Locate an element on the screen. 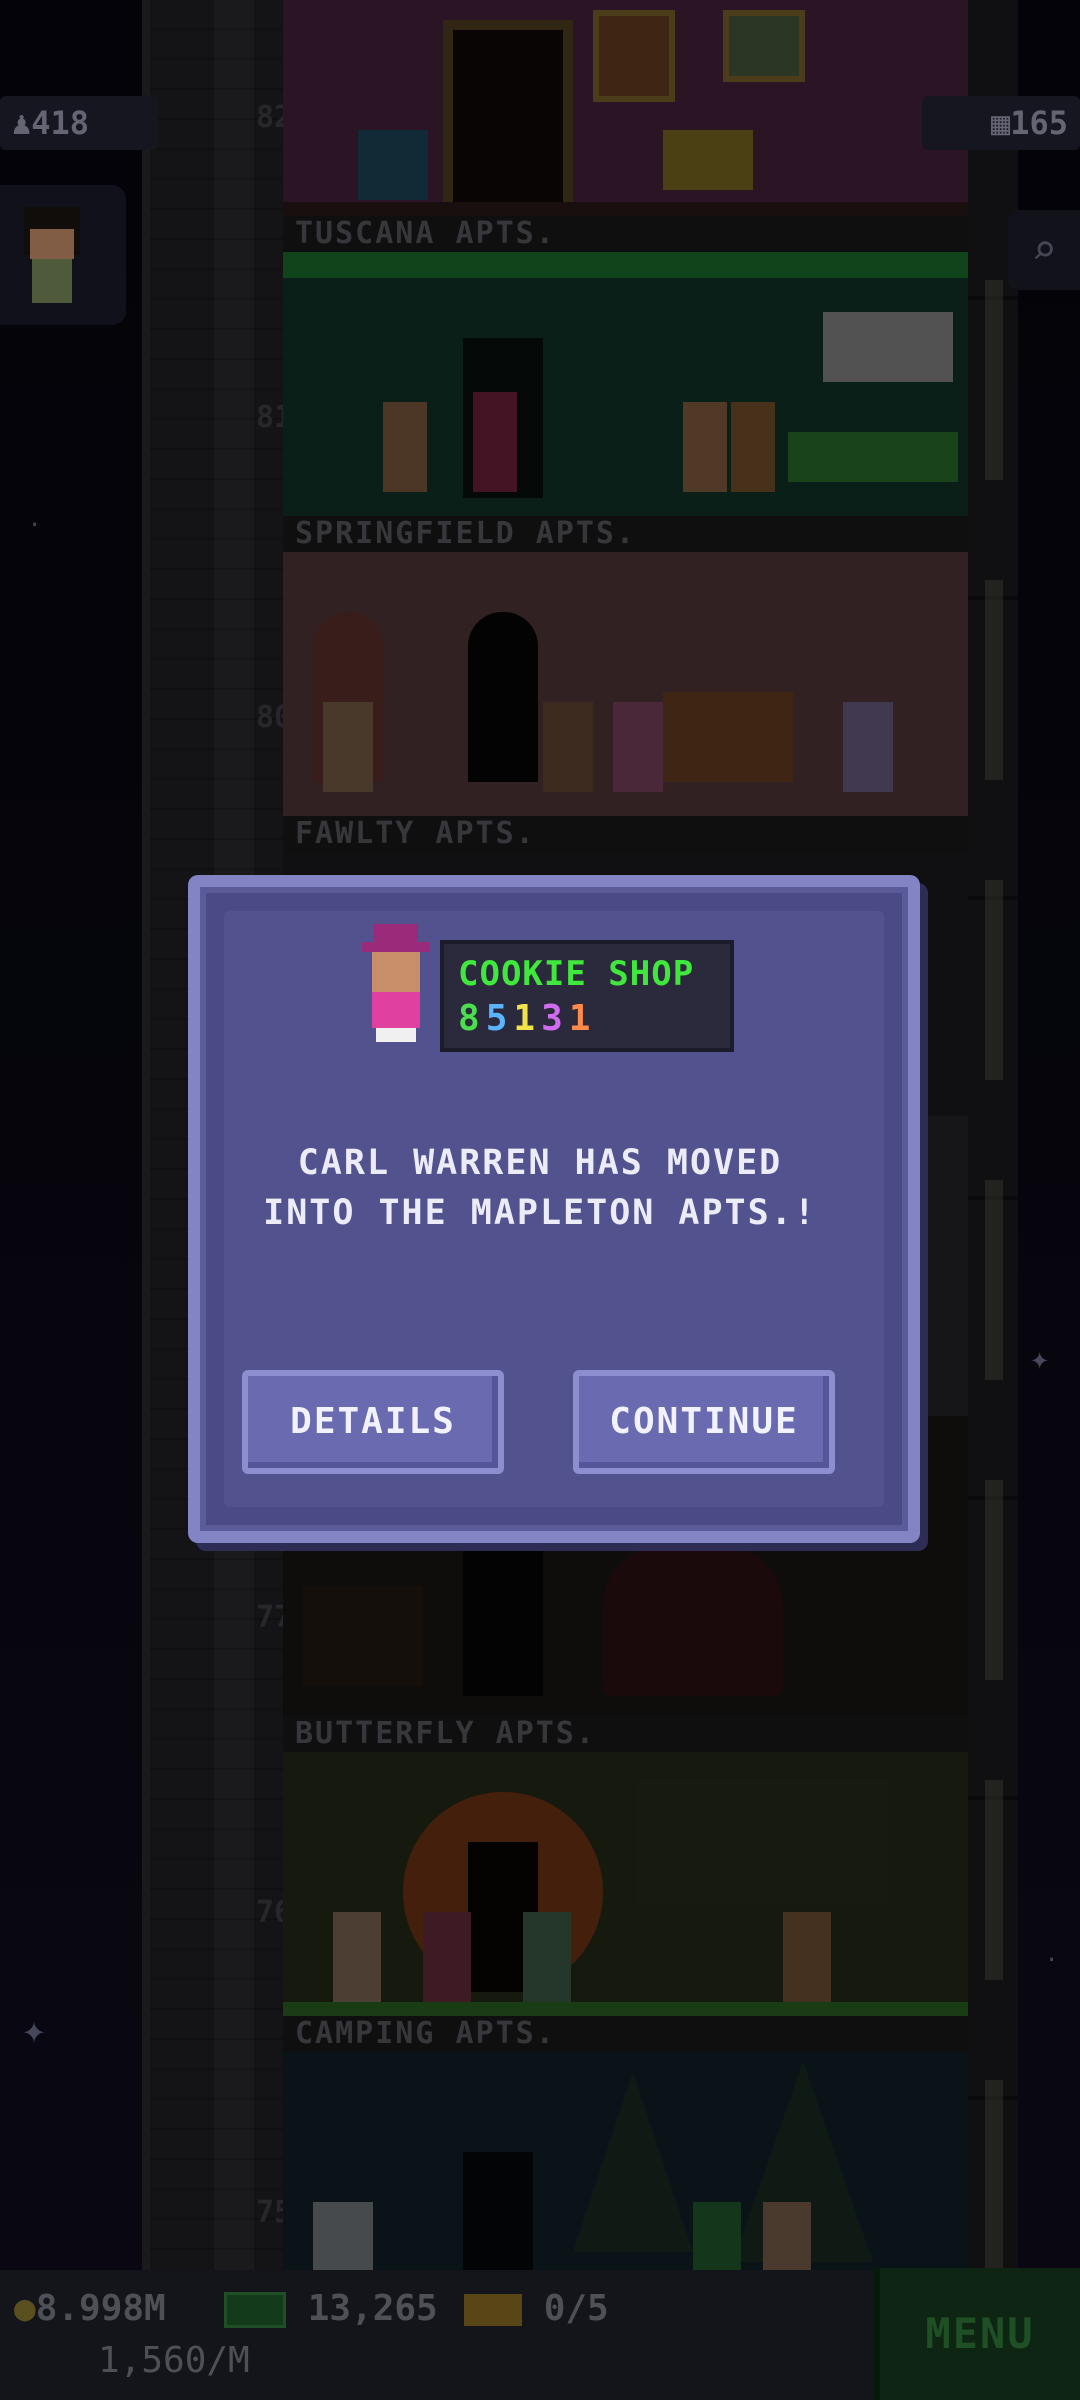  business-name: COOKIE SHOP is located at coordinates (576, 974).